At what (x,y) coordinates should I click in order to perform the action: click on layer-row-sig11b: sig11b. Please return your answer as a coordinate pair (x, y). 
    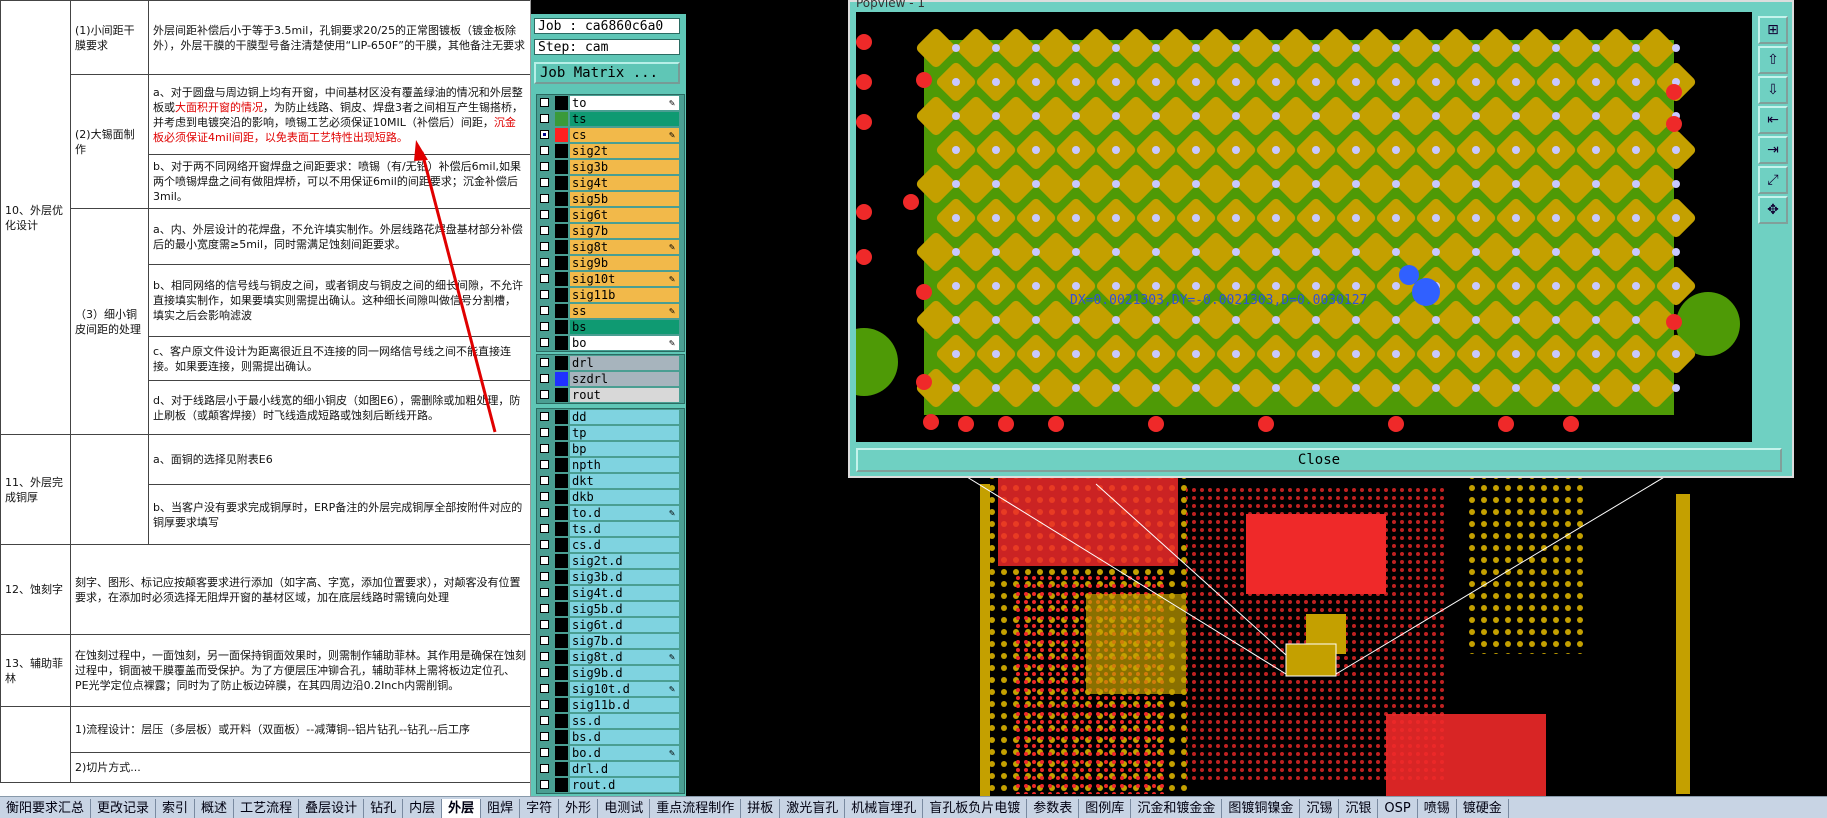
    Looking at the image, I should click on (610, 295).